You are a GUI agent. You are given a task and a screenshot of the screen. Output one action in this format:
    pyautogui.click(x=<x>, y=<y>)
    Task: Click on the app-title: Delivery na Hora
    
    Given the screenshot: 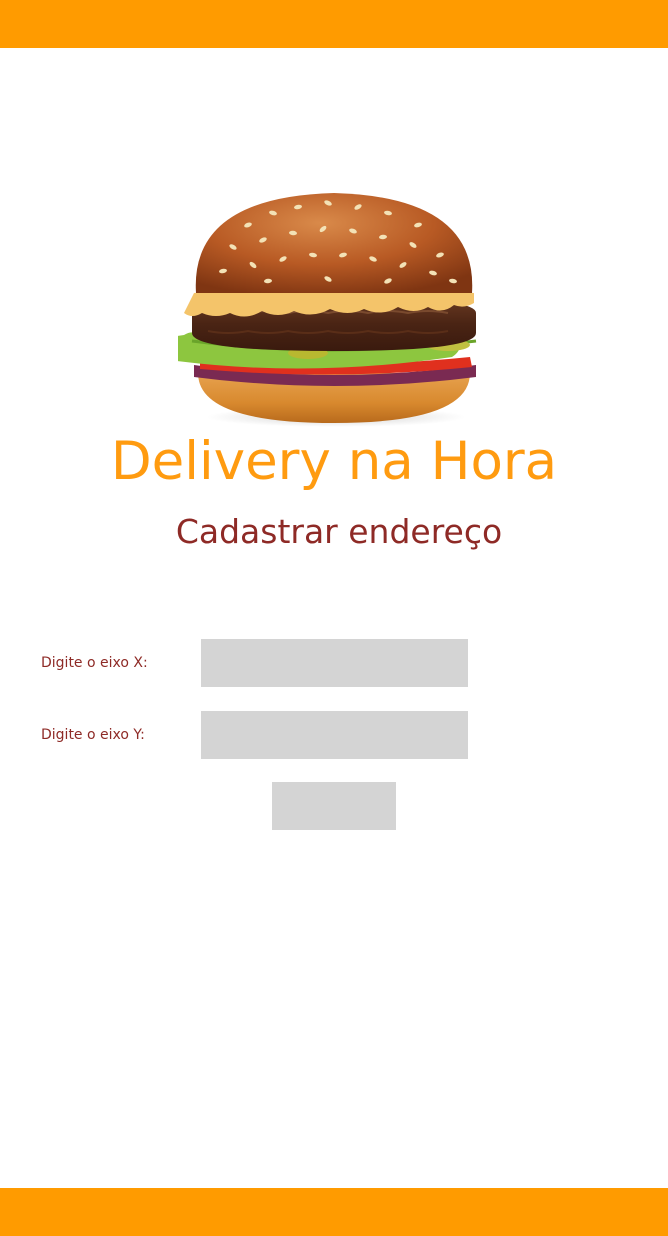 What is the action you would take?
    pyautogui.click(x=334, y=461)
    